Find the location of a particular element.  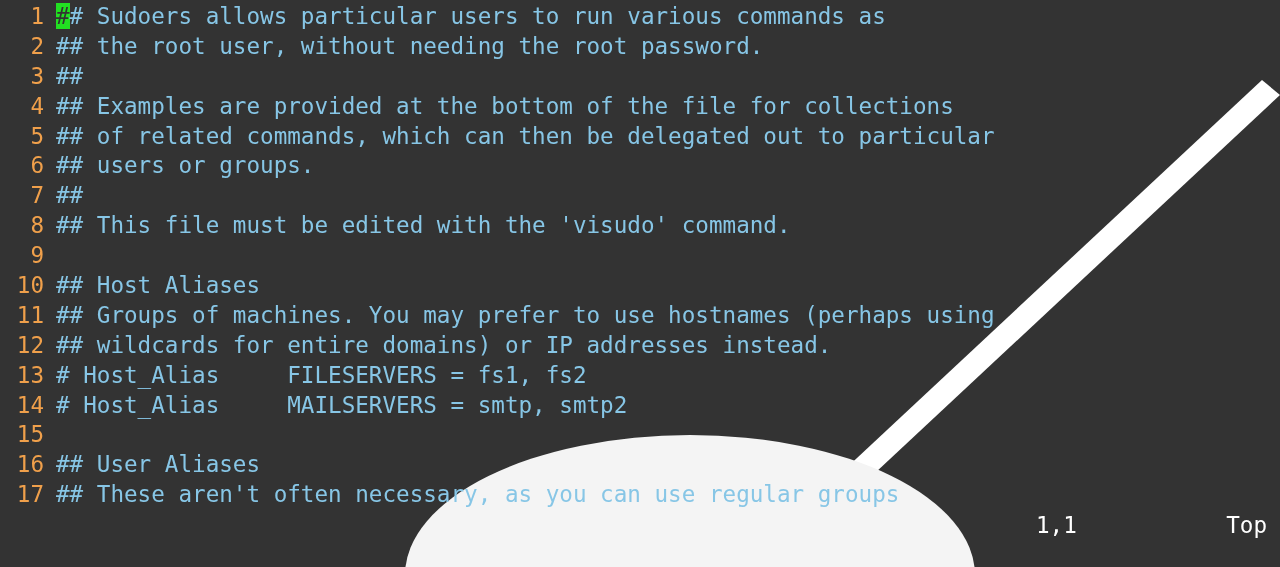

code-line: ## the root user, without needing the root password. is located at coordinates (410, 46).